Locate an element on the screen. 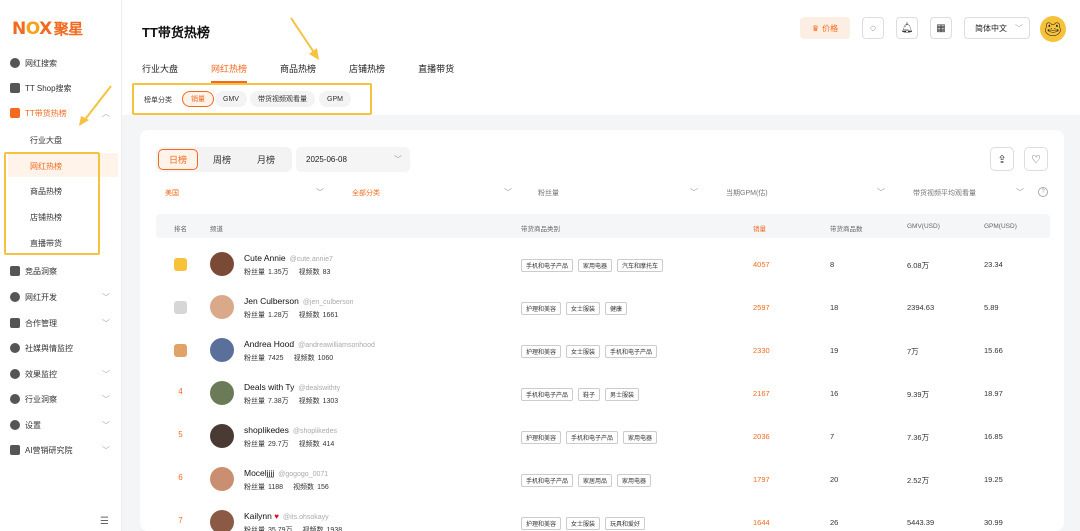 Image resolution: width=1080 pixels, height=531 pixels. fans-count: 7.38万 is located at coordinates (278, 401).